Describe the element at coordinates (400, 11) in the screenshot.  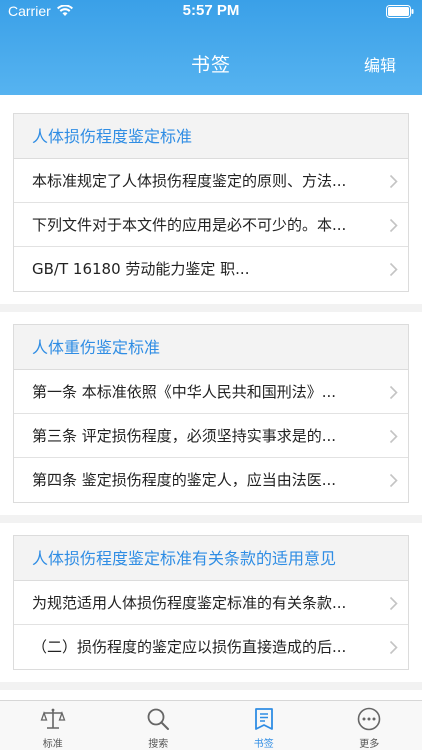
I see `battery-icon` at that location.